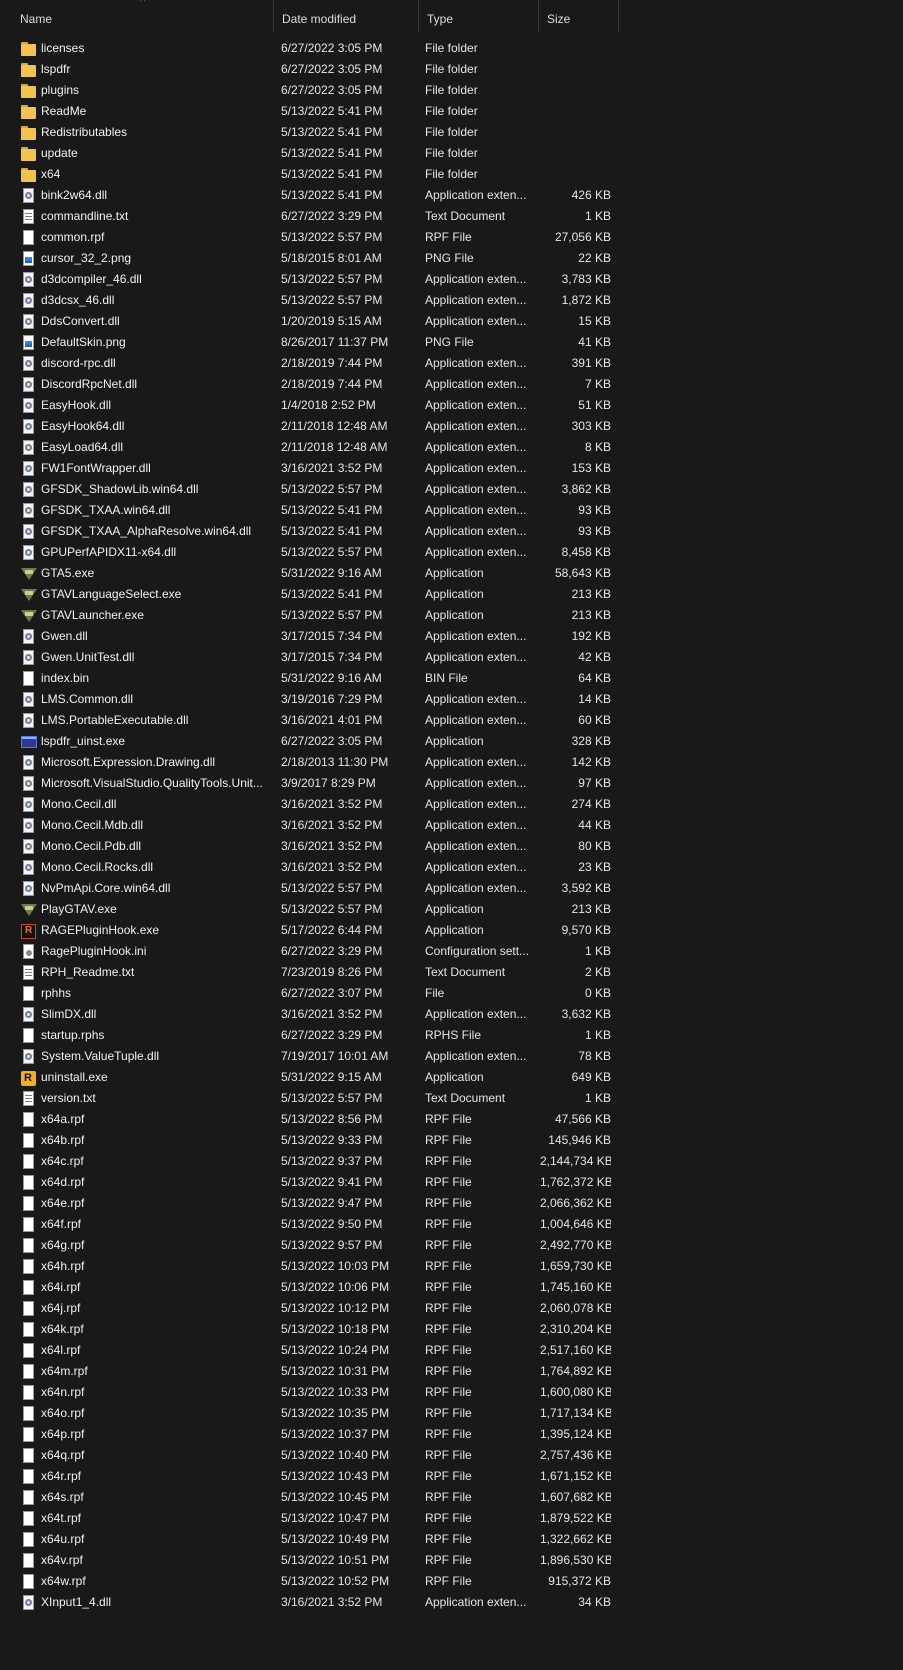 This screenshot has width=903, height=1670. What do you see at coordinates (310, 993) in the screenshot?
I see `file-row: rphhs 6/27/2022 3:07 PM File 0 KB` at bounding box center [310, 993].